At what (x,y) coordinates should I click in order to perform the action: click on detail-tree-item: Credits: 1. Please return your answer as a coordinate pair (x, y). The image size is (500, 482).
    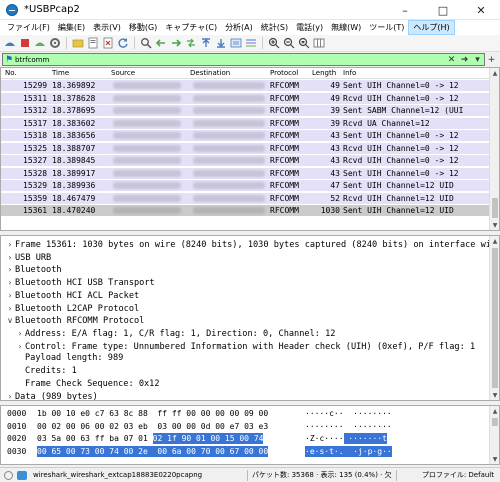
    Looking at the image, I should click on (245, 371).